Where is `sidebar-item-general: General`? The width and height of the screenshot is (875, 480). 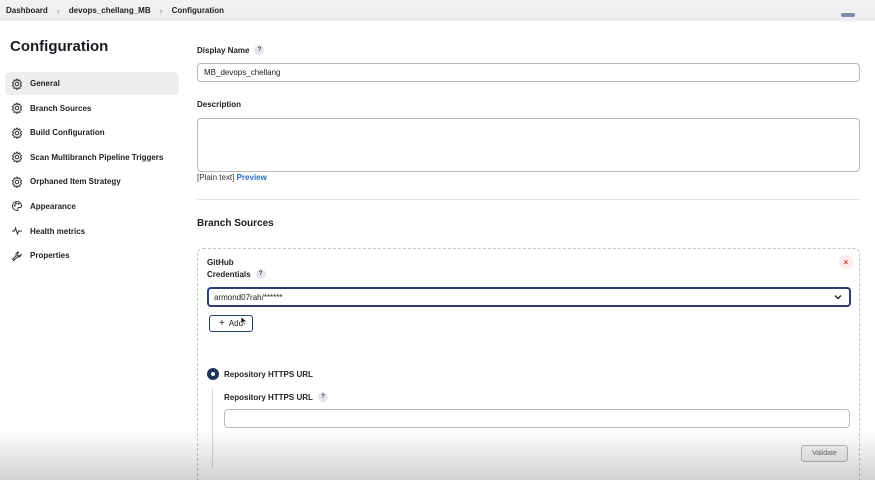 sidebar-item-general: General is located at coordinates (92, 83).